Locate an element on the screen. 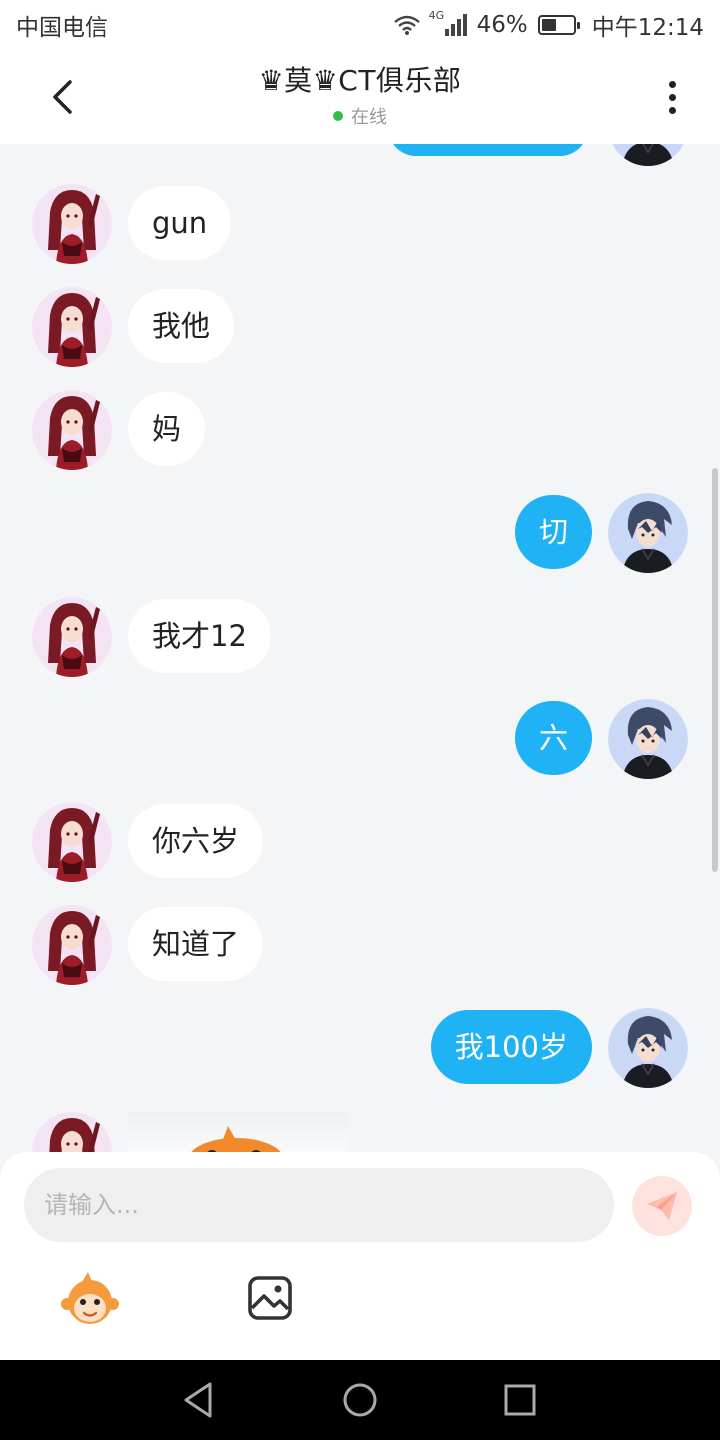 The width and height of the screenshot is (720, 1440). image-picker-button is located at coordinates (270, 1298).